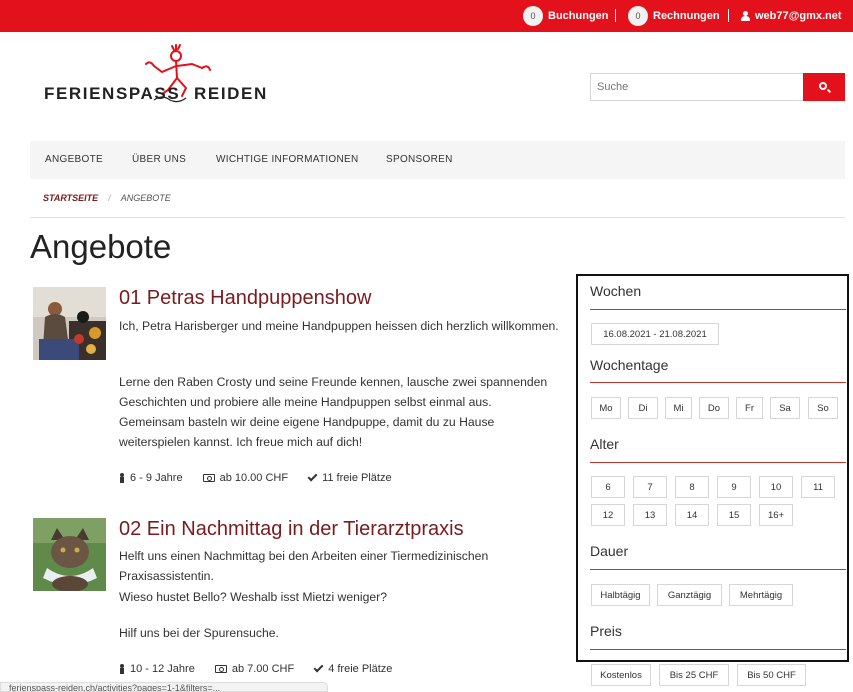  Describe the element at coordinates (419, 160) in the screenshot. I see `nav-item-sponsoren: SPONSOREN` at that location.